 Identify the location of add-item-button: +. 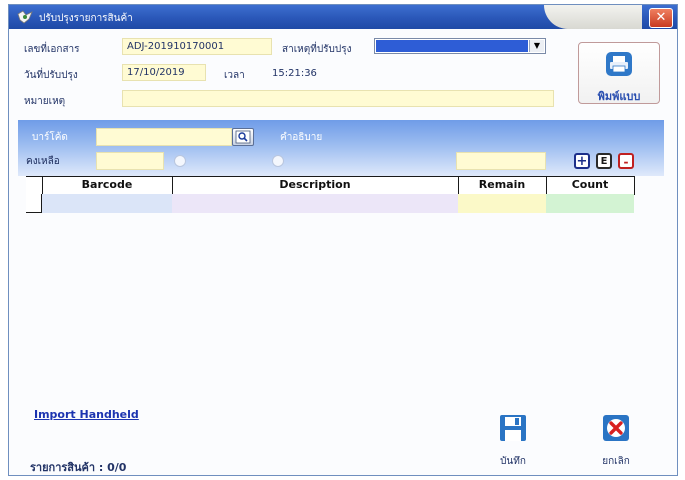
(582, 161).